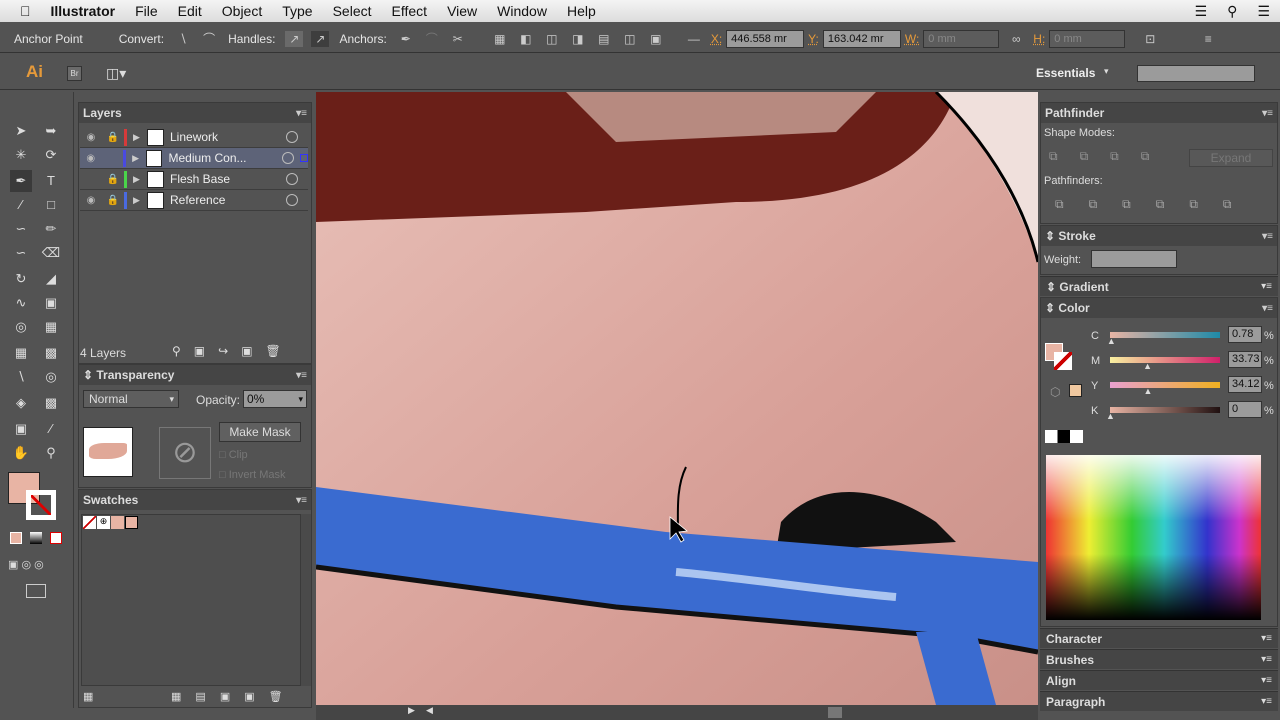 The height and width of the screenshot is (720, 1280). I want to click on transparency-title: ⇕ Transparency, so click(128, 375).